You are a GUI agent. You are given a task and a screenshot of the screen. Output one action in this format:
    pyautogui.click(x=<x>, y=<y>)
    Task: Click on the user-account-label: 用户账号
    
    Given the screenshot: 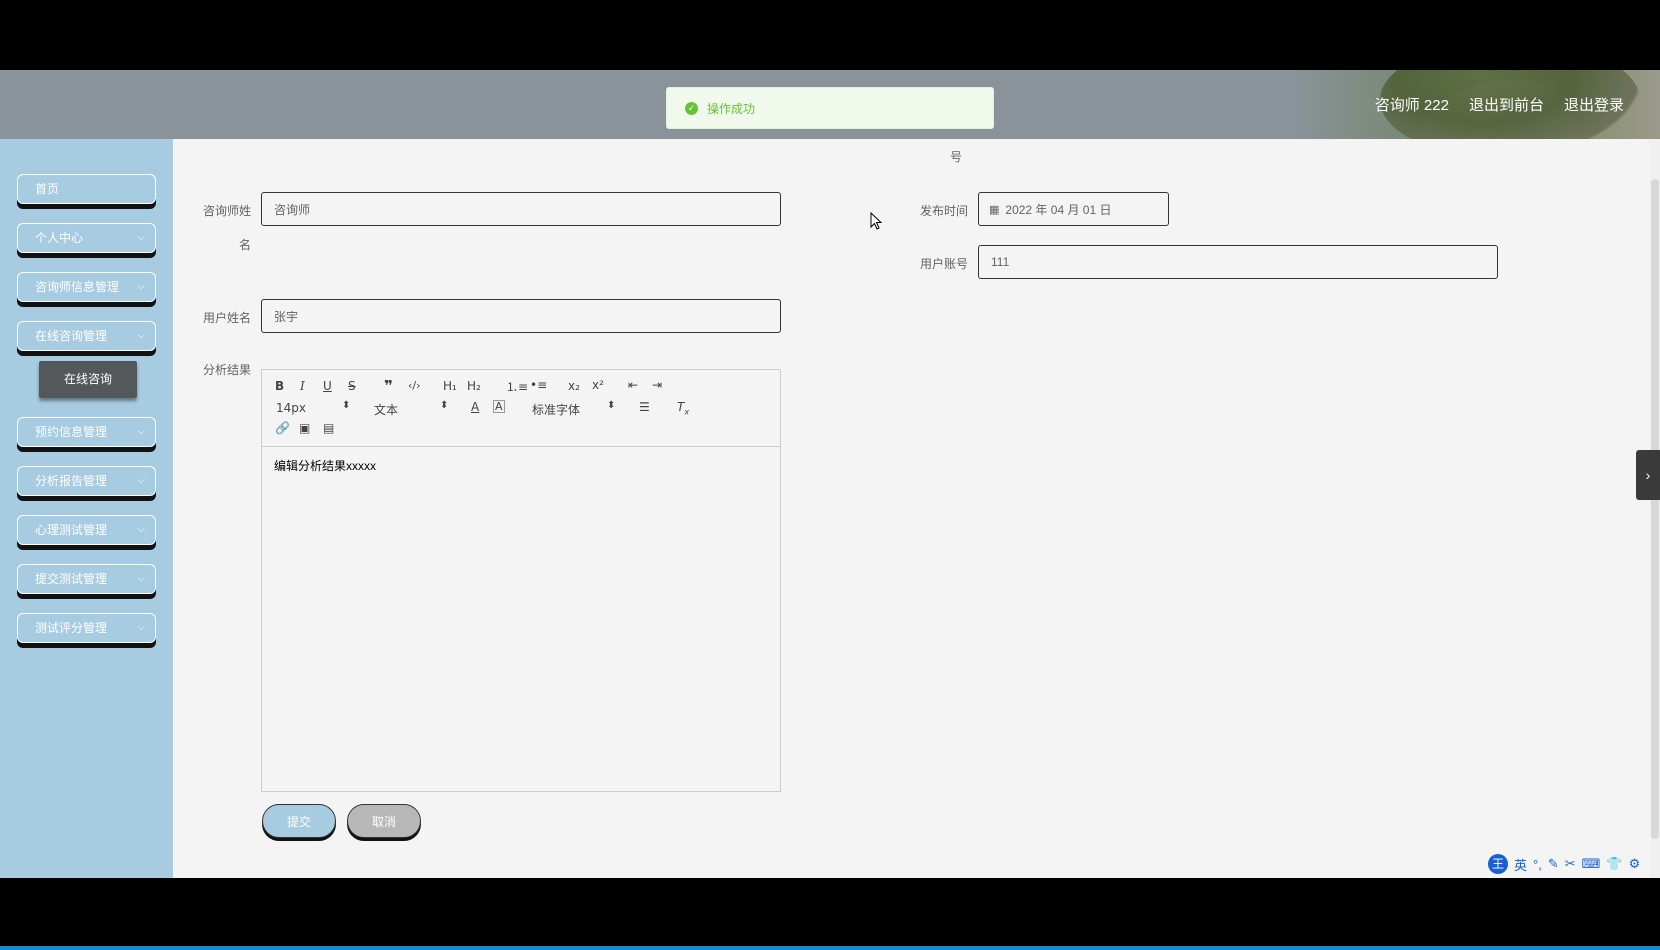 What is the action you would take?
    pyautogui.click(x=943, y=264)
    